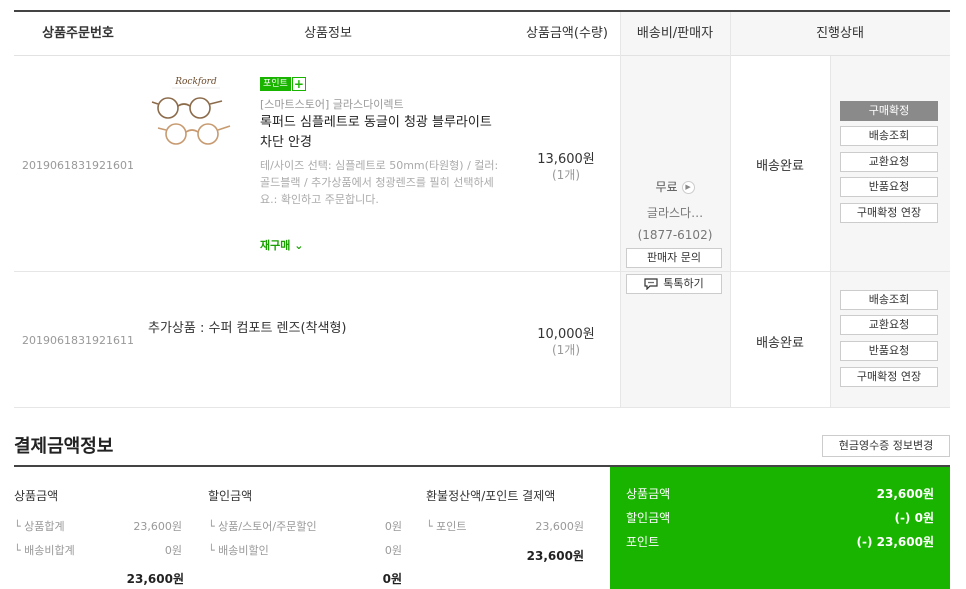 This screenshot has width=966, height=589. I want to click on product-name: 록퍼드 심플레트로 동글이 청광 블루라이트 차단 안경, so click(380, 133).